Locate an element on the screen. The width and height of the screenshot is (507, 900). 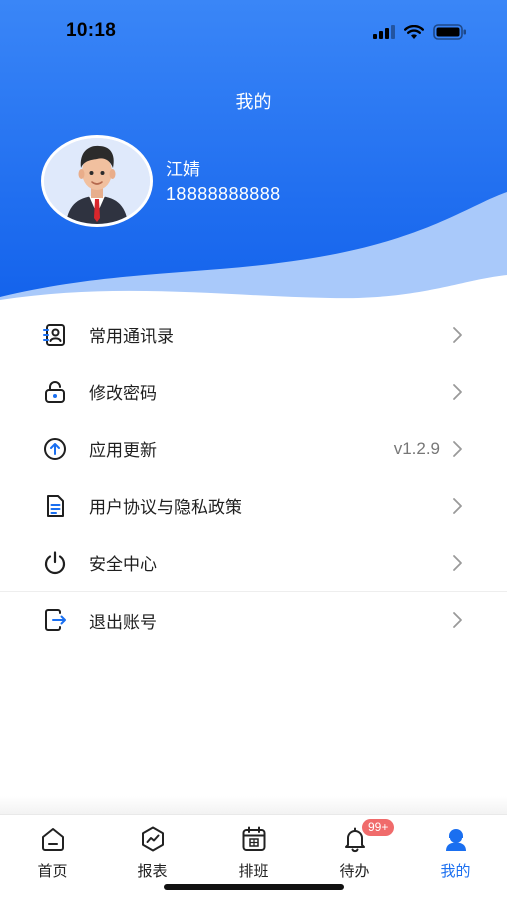
avatar is located at coordinates (97, 181).